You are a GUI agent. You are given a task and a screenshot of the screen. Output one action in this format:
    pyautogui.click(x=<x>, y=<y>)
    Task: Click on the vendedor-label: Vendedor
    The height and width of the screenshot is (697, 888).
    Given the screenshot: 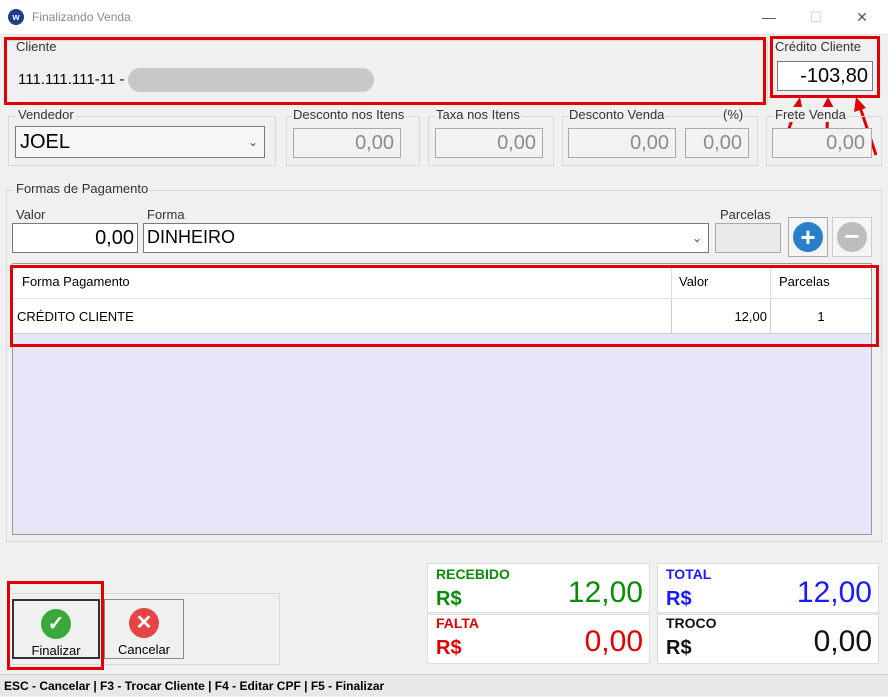 What is the action you would take?
    pyautogui.click(x=46, y=114)
    